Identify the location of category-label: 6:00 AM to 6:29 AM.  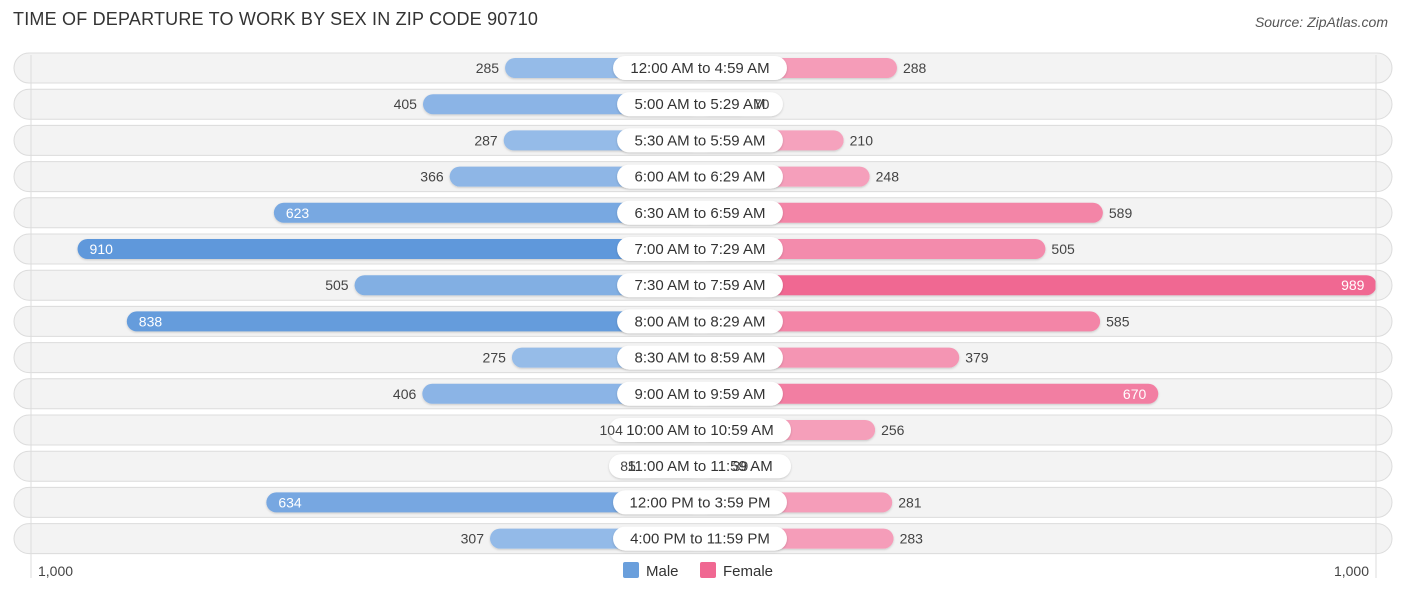
(700, 177).